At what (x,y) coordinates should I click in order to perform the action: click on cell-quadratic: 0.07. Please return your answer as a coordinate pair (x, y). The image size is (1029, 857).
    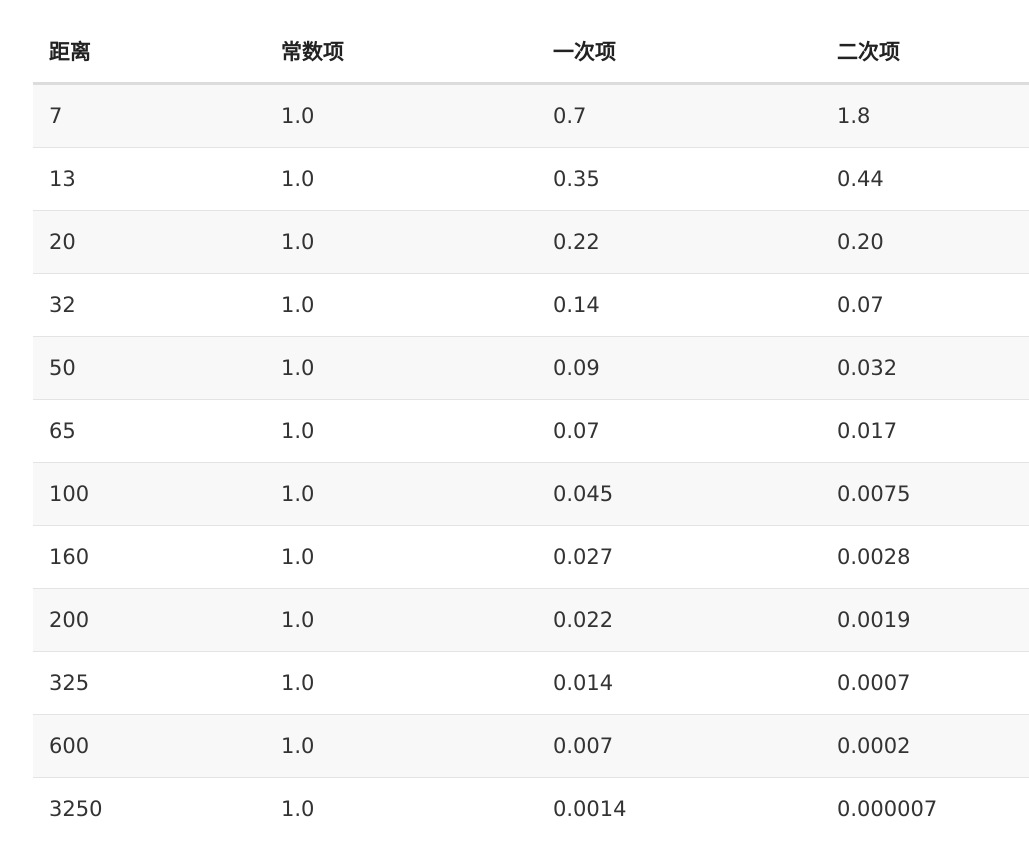
    Looking at the image, I should click on (925, 305).